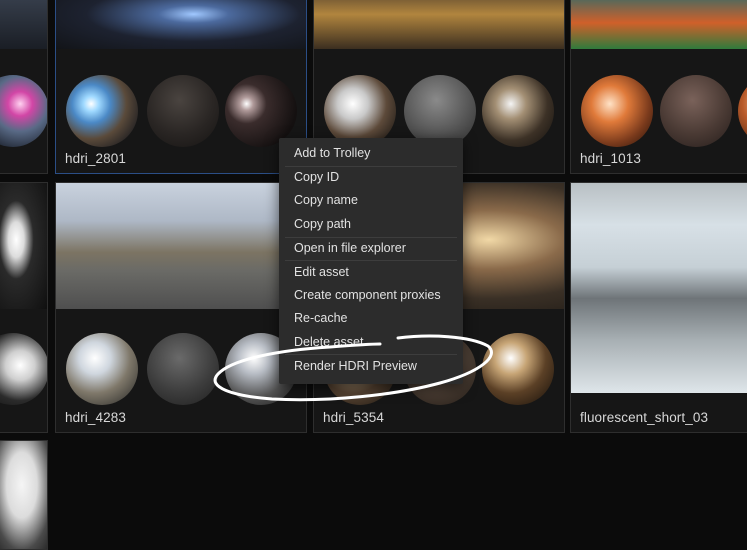  What do you see at coordinates (95, 417) in the screenshot?
I see `asset-label: hdri_4283` at bounding box center [95, 417].